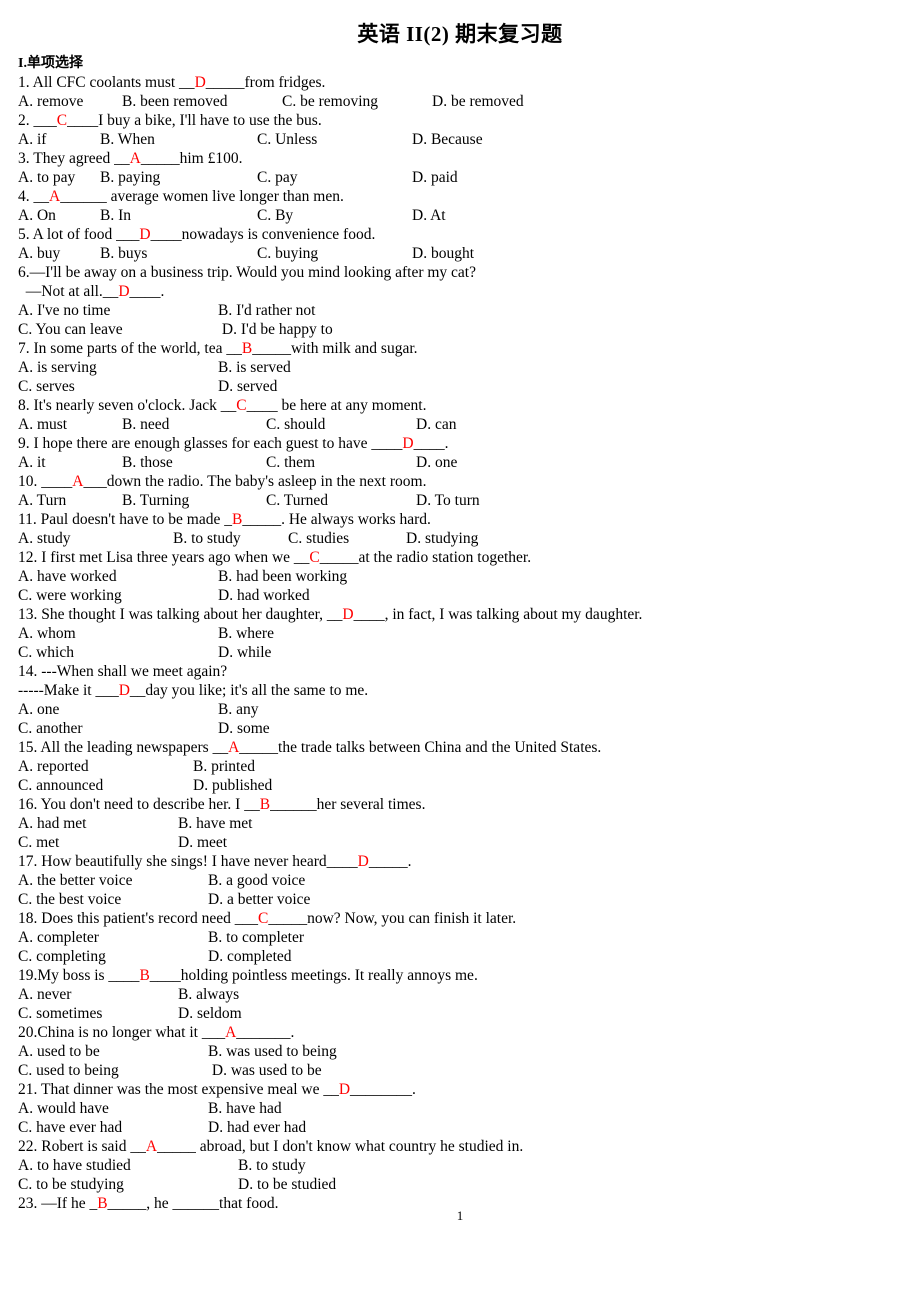  I want to click on option-b: B. When, so click(178, 139).